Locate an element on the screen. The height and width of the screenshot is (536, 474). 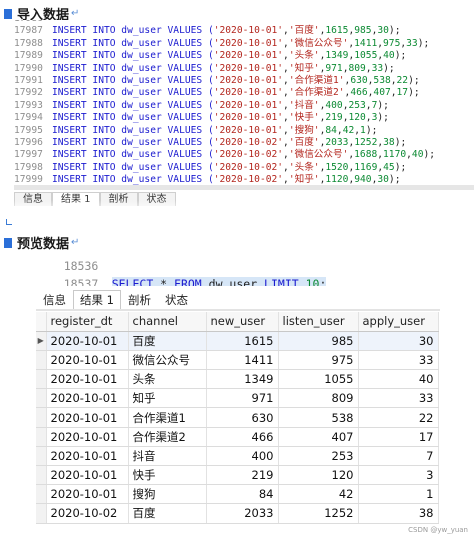
table-row: 2020-10-01 微信公众号 1411 975 33 is located at coordinates (237, 360).